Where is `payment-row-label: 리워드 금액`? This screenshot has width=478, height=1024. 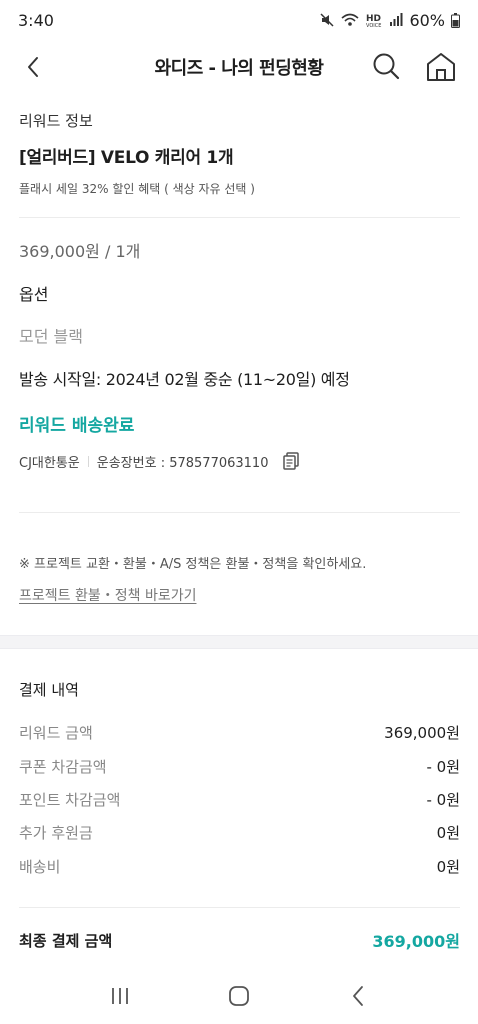
payment-row-label: 리워드 금액 is located at coordinates (56, 733).